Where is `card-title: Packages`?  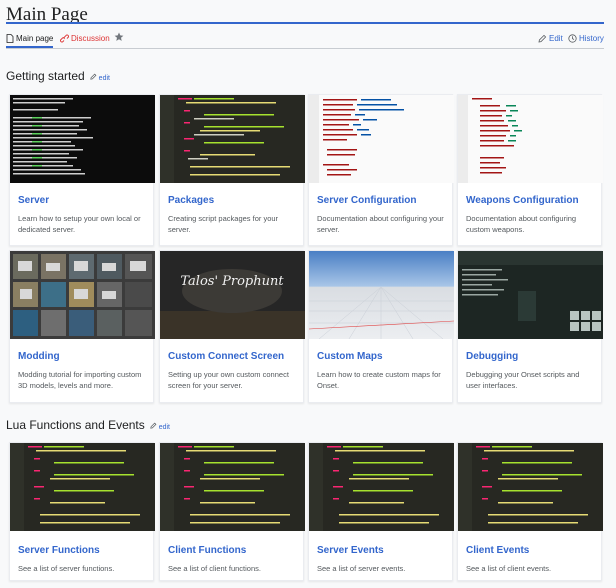 card-title: Packages is located at coordinates (191, 200).